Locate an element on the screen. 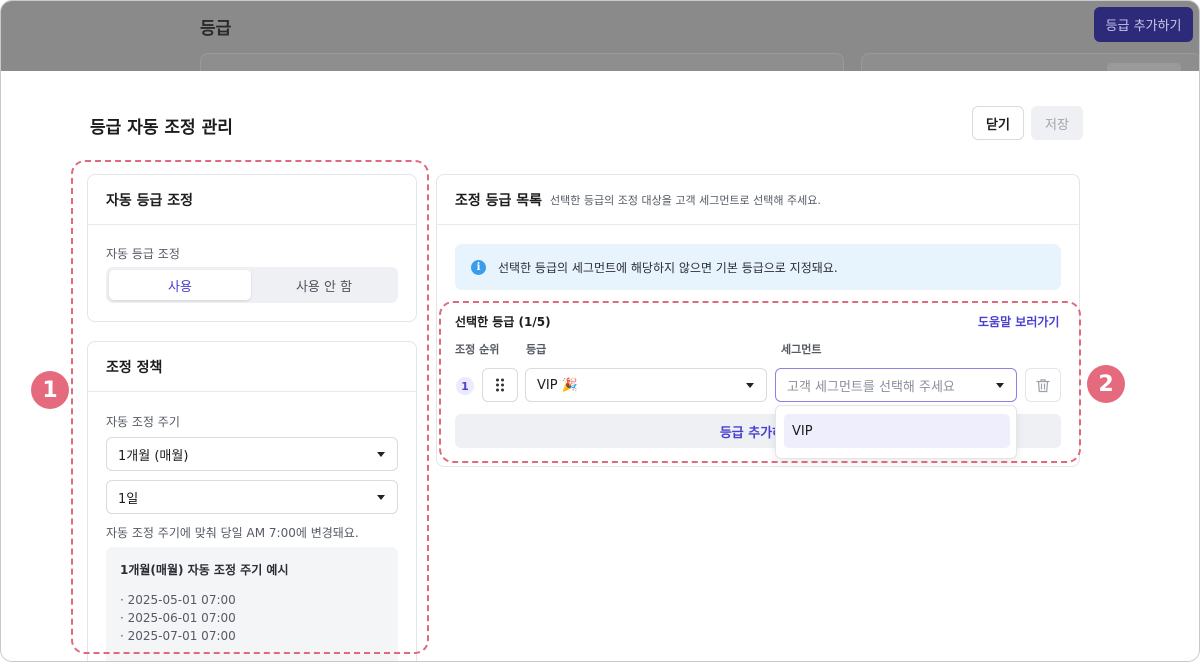  modal-title: 등급 자동 조정 관리 is located at coordinates (161, 128).